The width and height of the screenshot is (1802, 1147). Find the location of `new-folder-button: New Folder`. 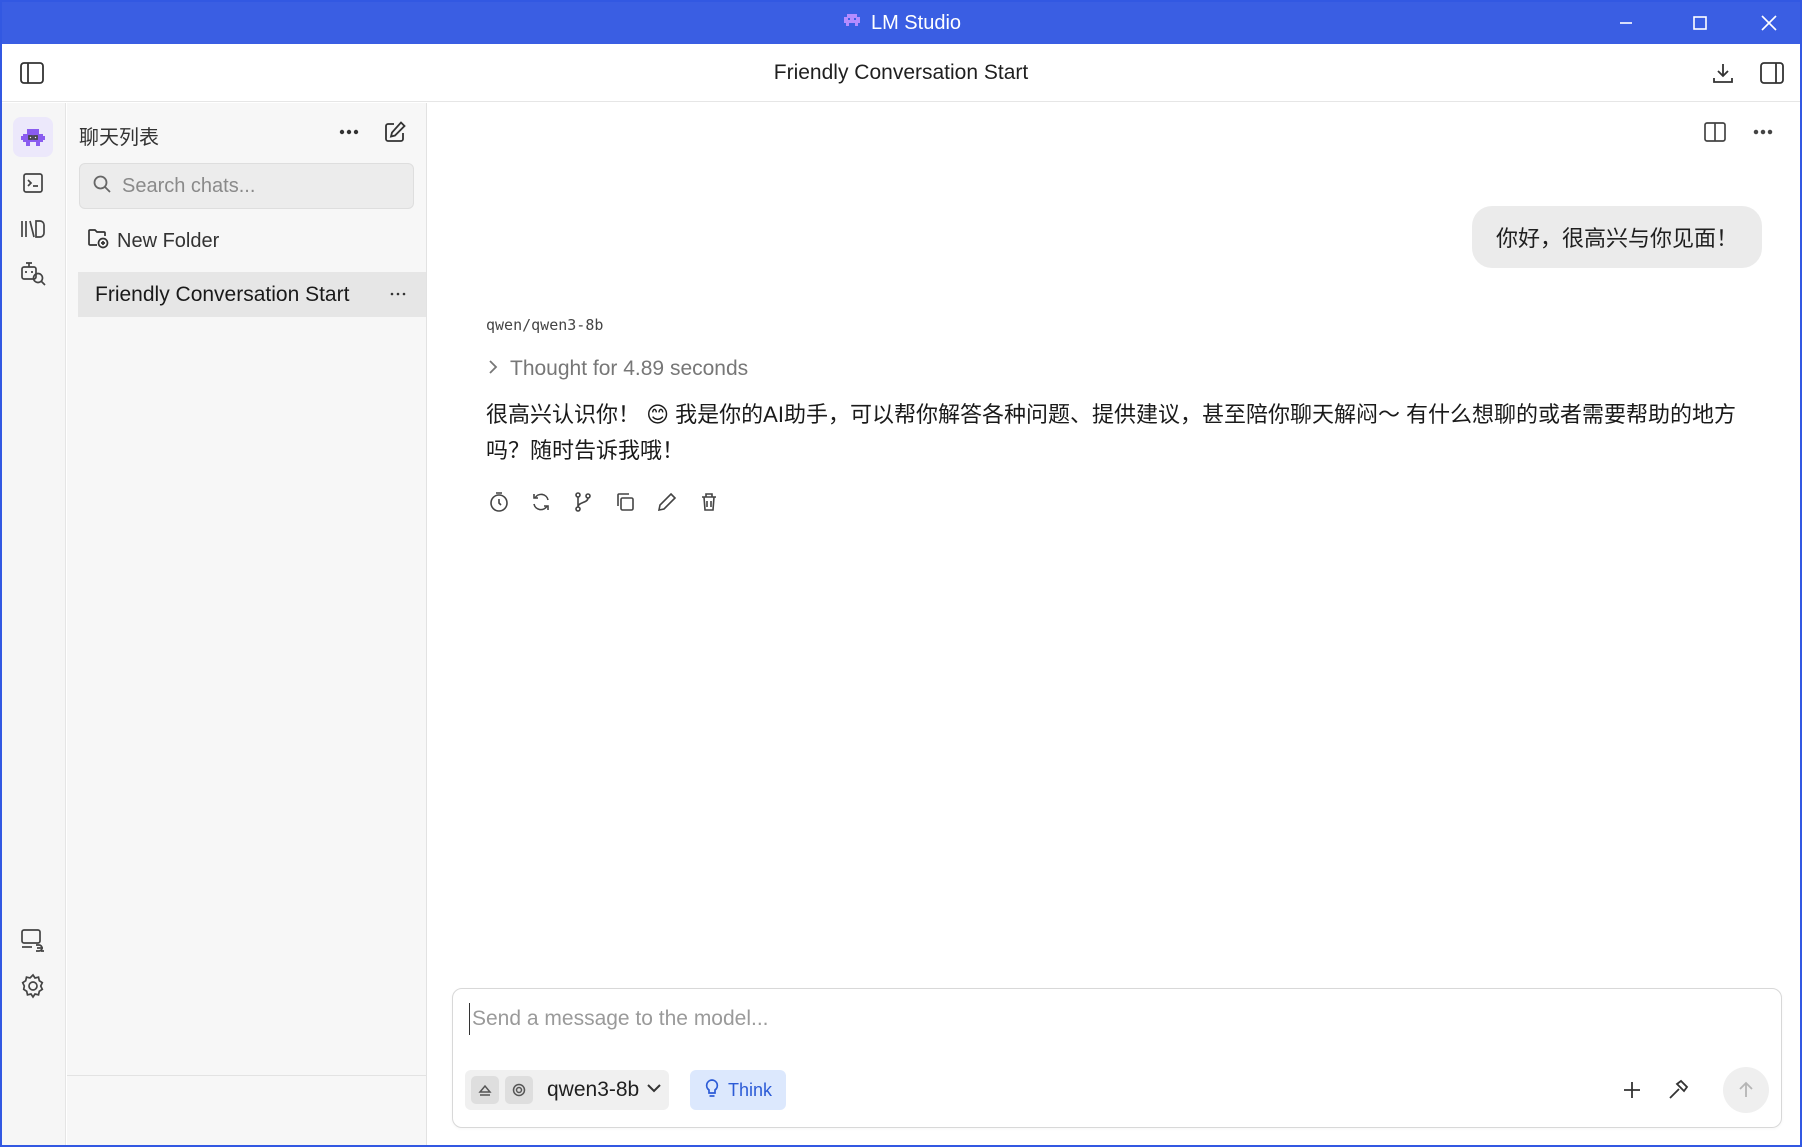

new-folder-button: New Folder is located at coordinates (153, 241).